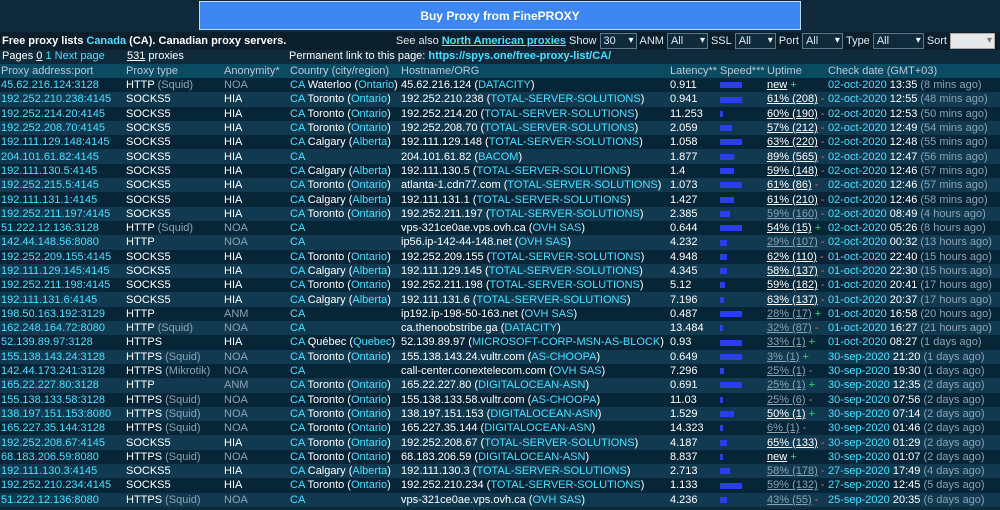 Image resolution: width=1000 pixels, height=510 pixels. Describe the element at coordinates (742, 342) in the screenshot. I see `speed` at that location.